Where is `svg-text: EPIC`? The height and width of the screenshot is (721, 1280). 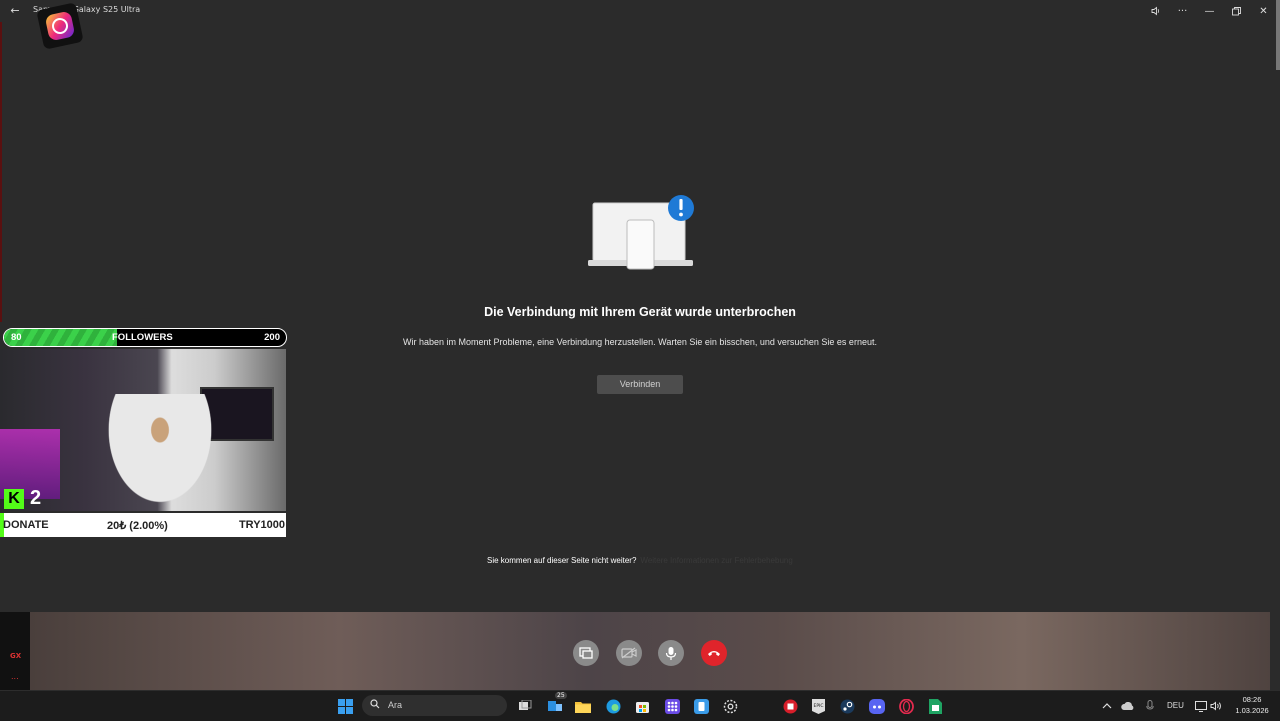 svg-text: EPIC is located at coordinates (818, 706).